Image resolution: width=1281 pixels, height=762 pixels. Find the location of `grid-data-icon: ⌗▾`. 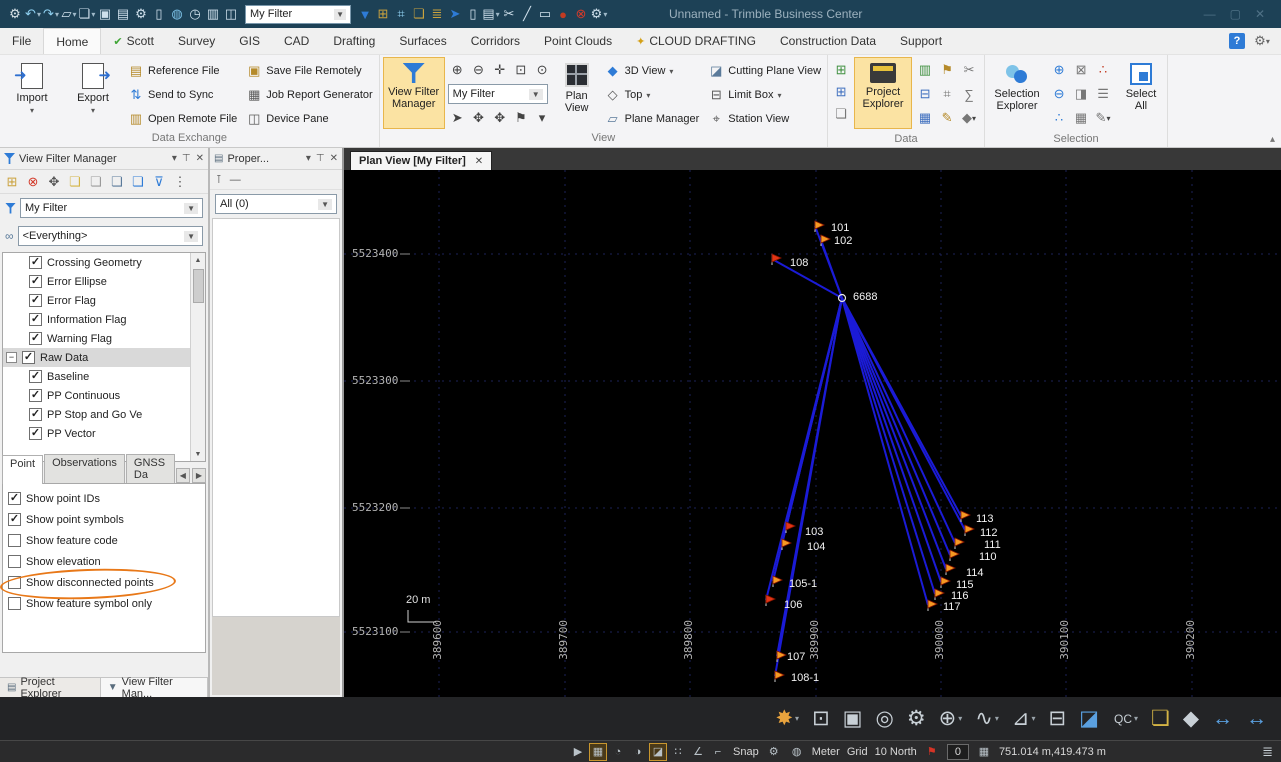

grid-data-icon: ⌗▾ is located at coordinates (947, 94).